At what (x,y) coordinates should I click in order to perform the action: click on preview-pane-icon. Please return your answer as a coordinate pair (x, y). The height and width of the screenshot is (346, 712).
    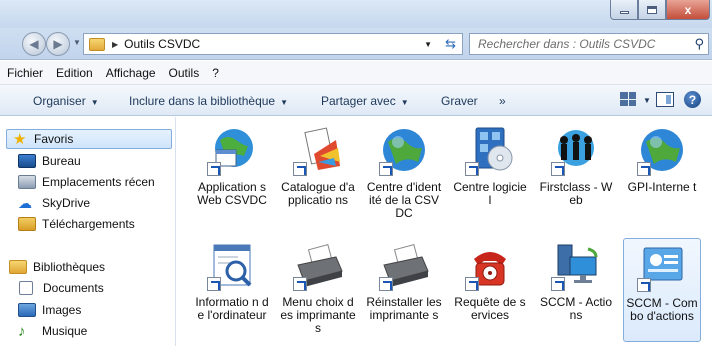
    Looking at the image, I should click on (665, 99).